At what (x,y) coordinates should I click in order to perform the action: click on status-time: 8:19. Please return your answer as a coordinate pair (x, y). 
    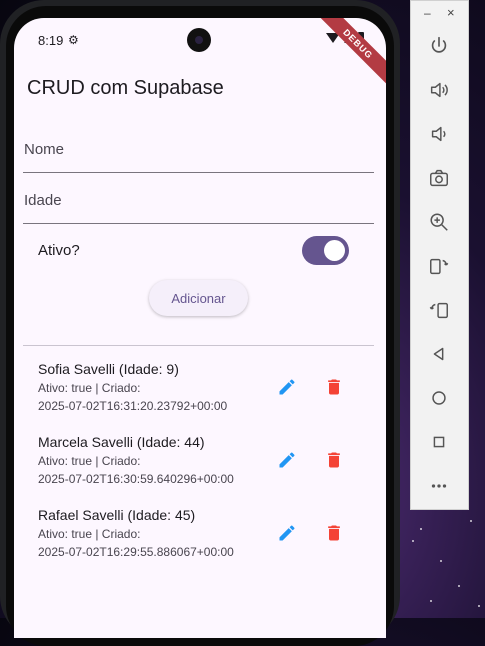
    Looking at the image, I should click on (51, 40).